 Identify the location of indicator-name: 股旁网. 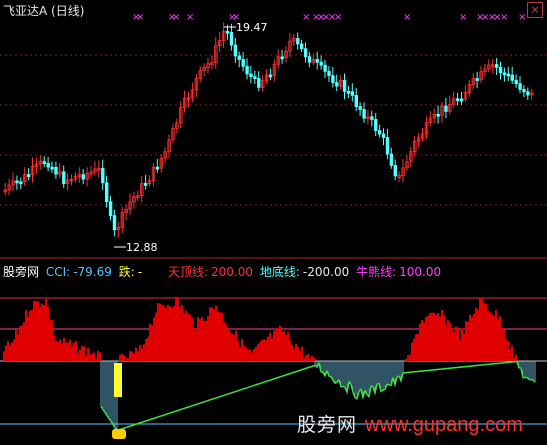
(21, 272).